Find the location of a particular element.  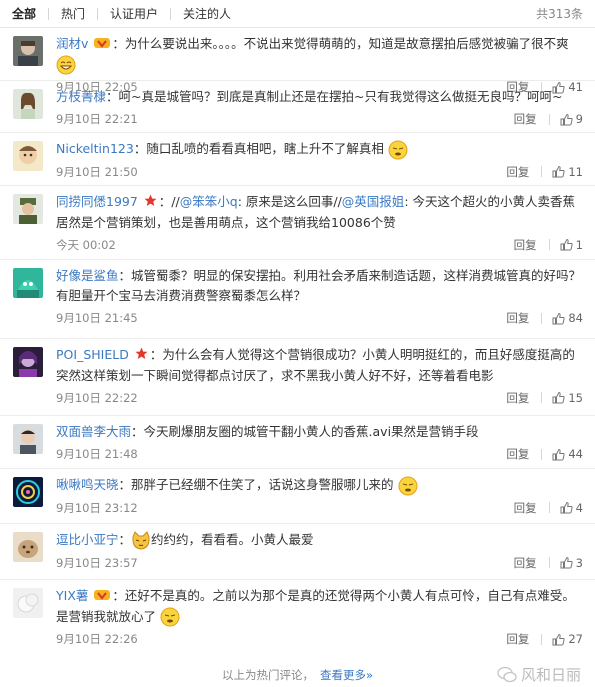

like-button: 3 is located at coordinates (571, 563).